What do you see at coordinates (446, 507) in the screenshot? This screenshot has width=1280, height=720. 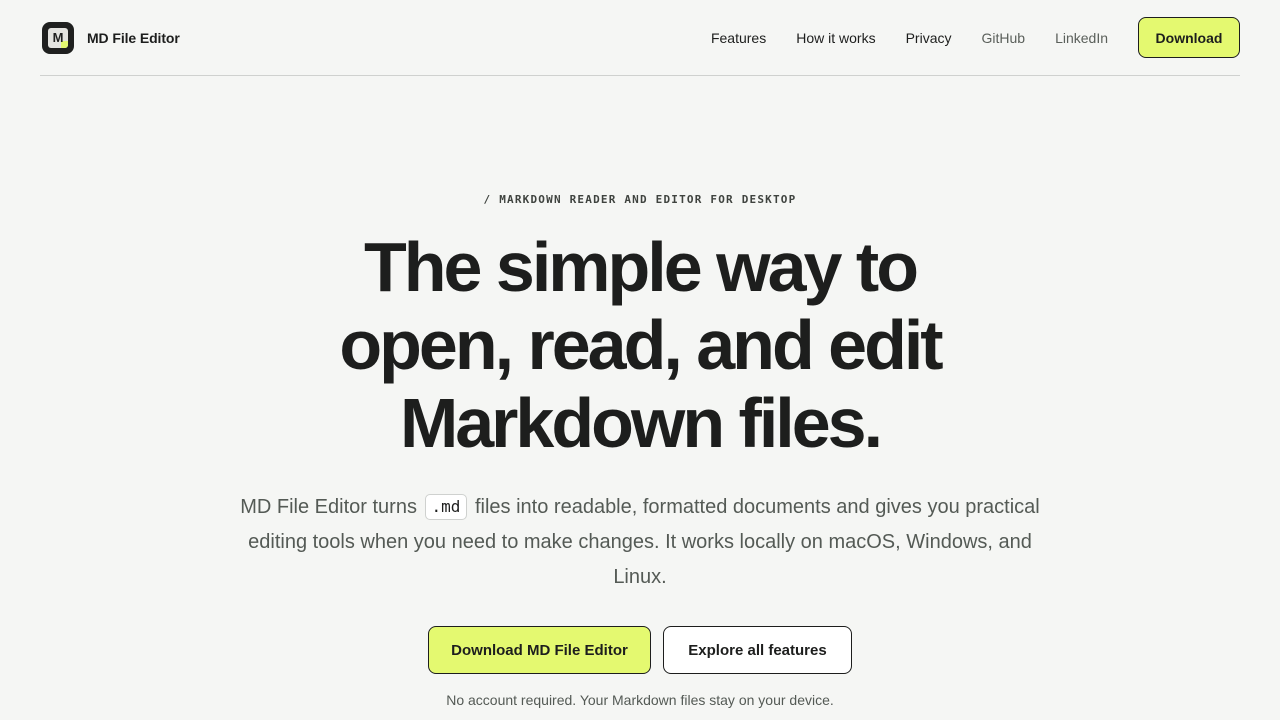 I see `md-extension-chip: .md` at bounding box center [446, 507].